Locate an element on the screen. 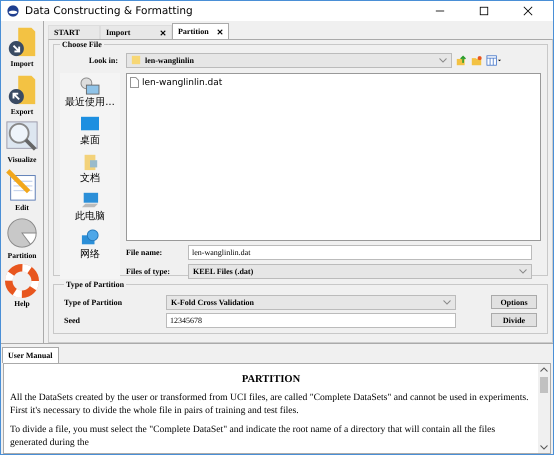 The height and width of the screenshot is (455, 554). field-label: Files of type: is located at coordinates (148, 271).